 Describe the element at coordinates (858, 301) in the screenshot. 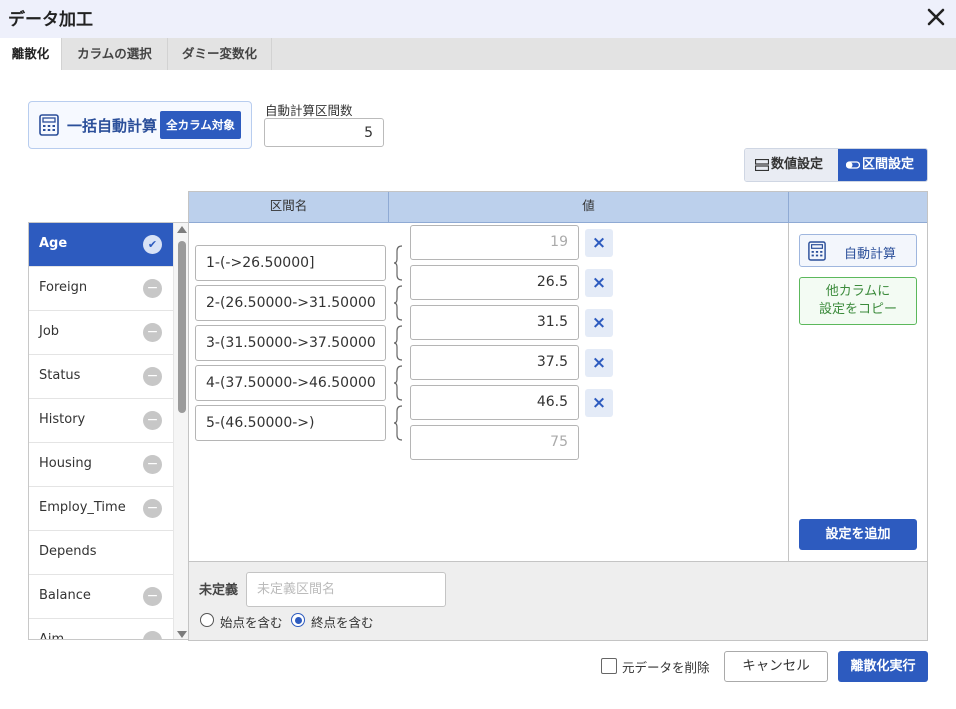

I see `copy-to-other-columns-button: 他カラムに 設定をコピー` at that location.